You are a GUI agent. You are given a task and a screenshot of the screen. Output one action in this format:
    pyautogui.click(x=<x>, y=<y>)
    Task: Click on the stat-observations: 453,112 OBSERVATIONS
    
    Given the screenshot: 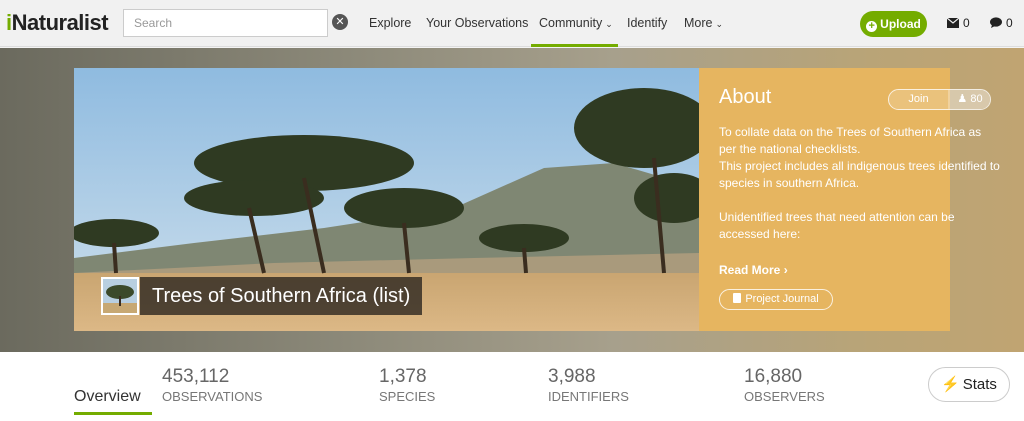 What is the action you would take?
    pyautogui.click(x=212, y=385)
    